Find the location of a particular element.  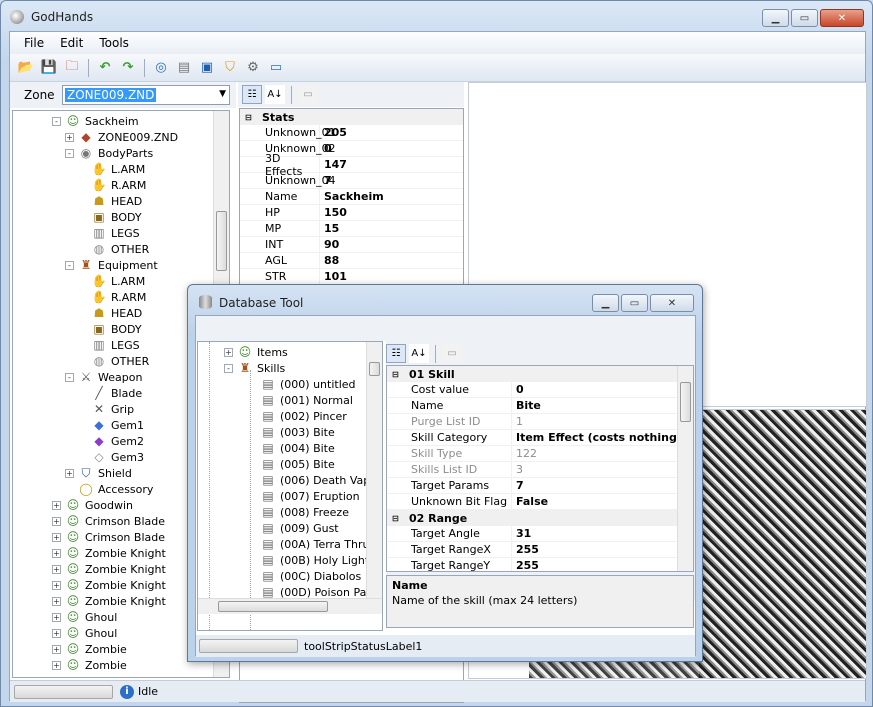

property-category: ⊟ Stats is located at coordinates (351, 117).